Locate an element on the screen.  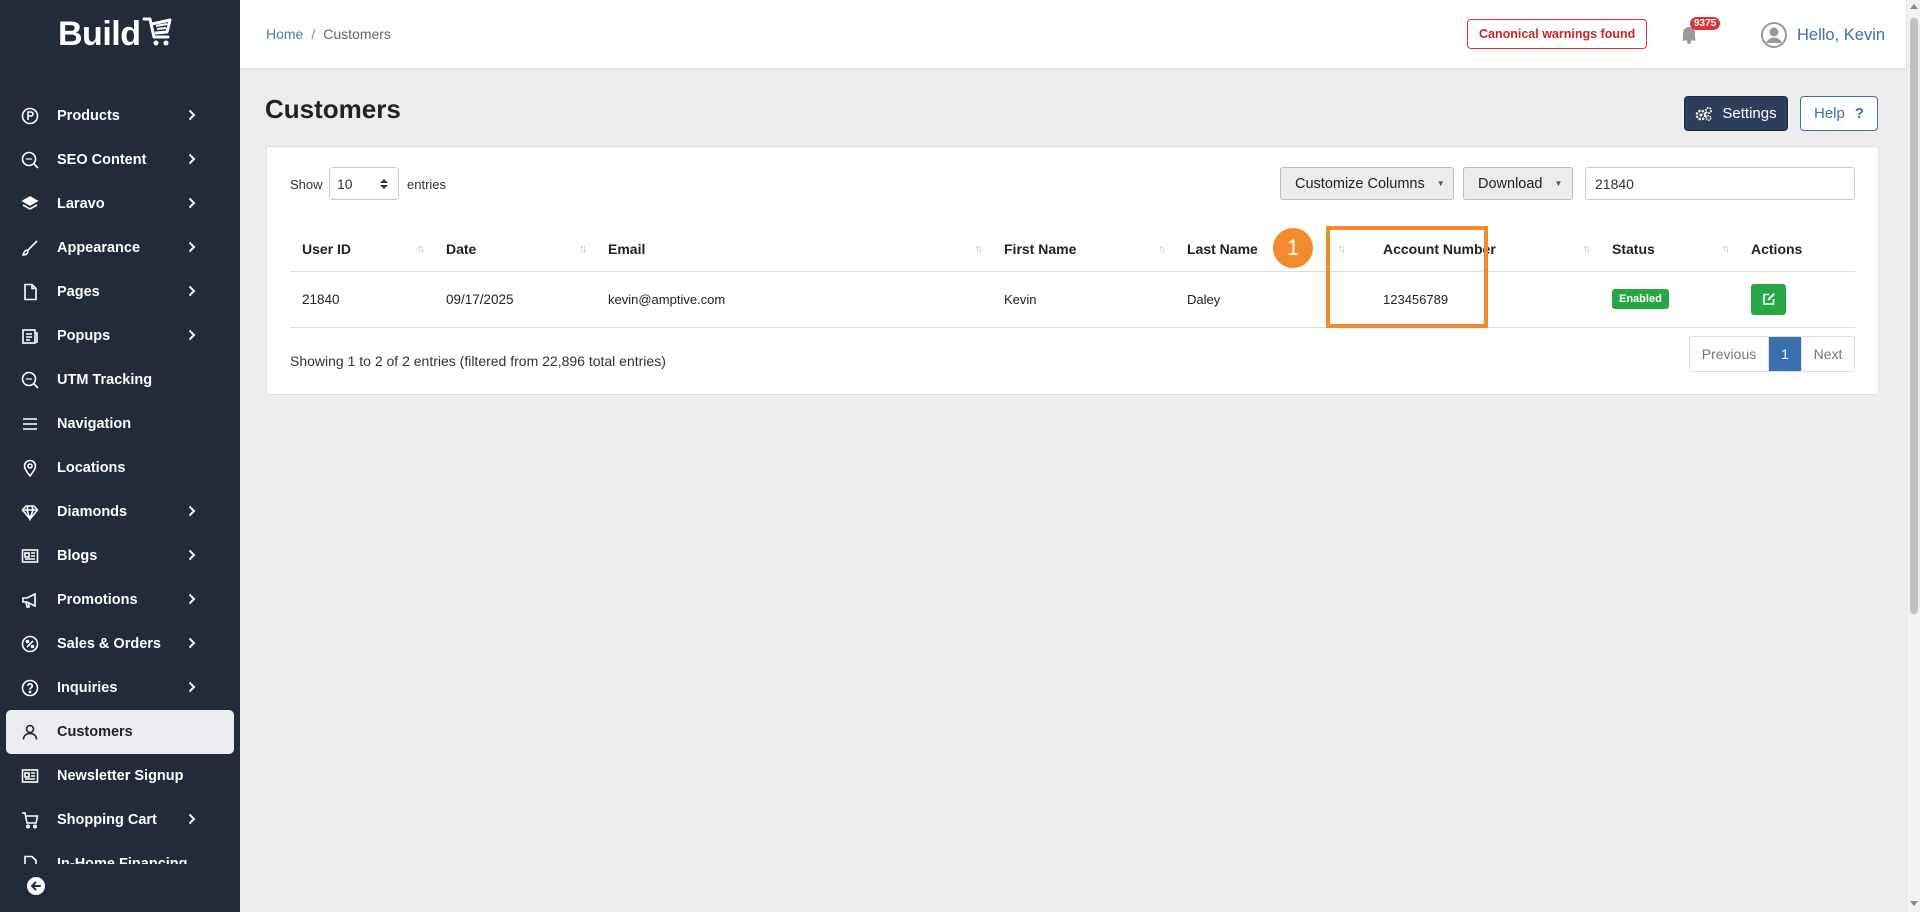
sidebar-item-navigation: Navigation is located at coordinates (120, 424).